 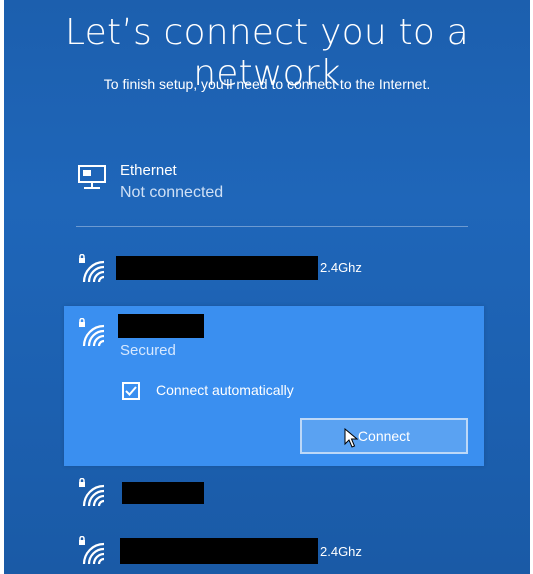 I want to click on network-item, so click(x=286, y=494).